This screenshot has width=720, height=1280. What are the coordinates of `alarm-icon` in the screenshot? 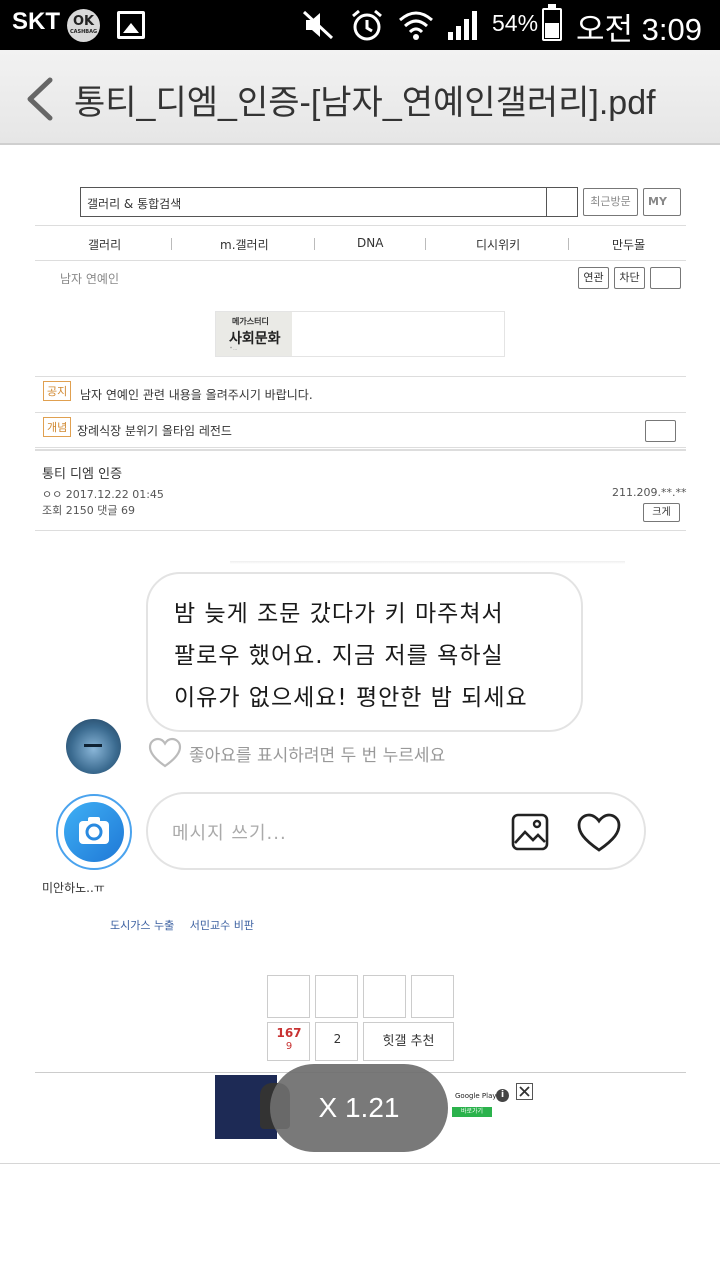 It's located at (367, 25).